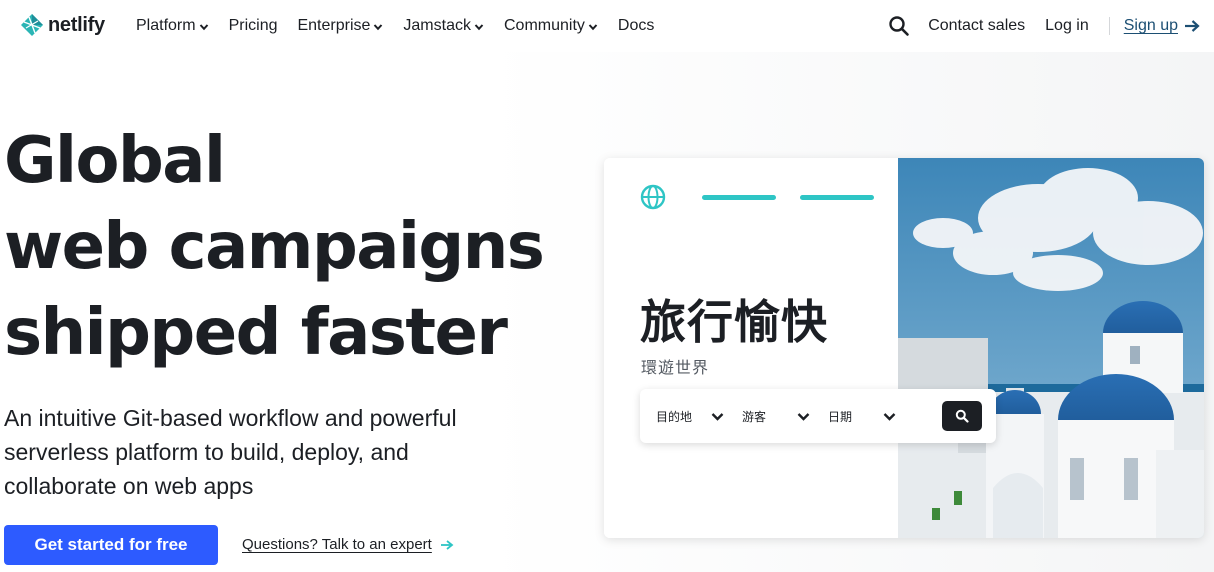  I want to click on hero-title-line2: web campaigns, so click(274, 247).